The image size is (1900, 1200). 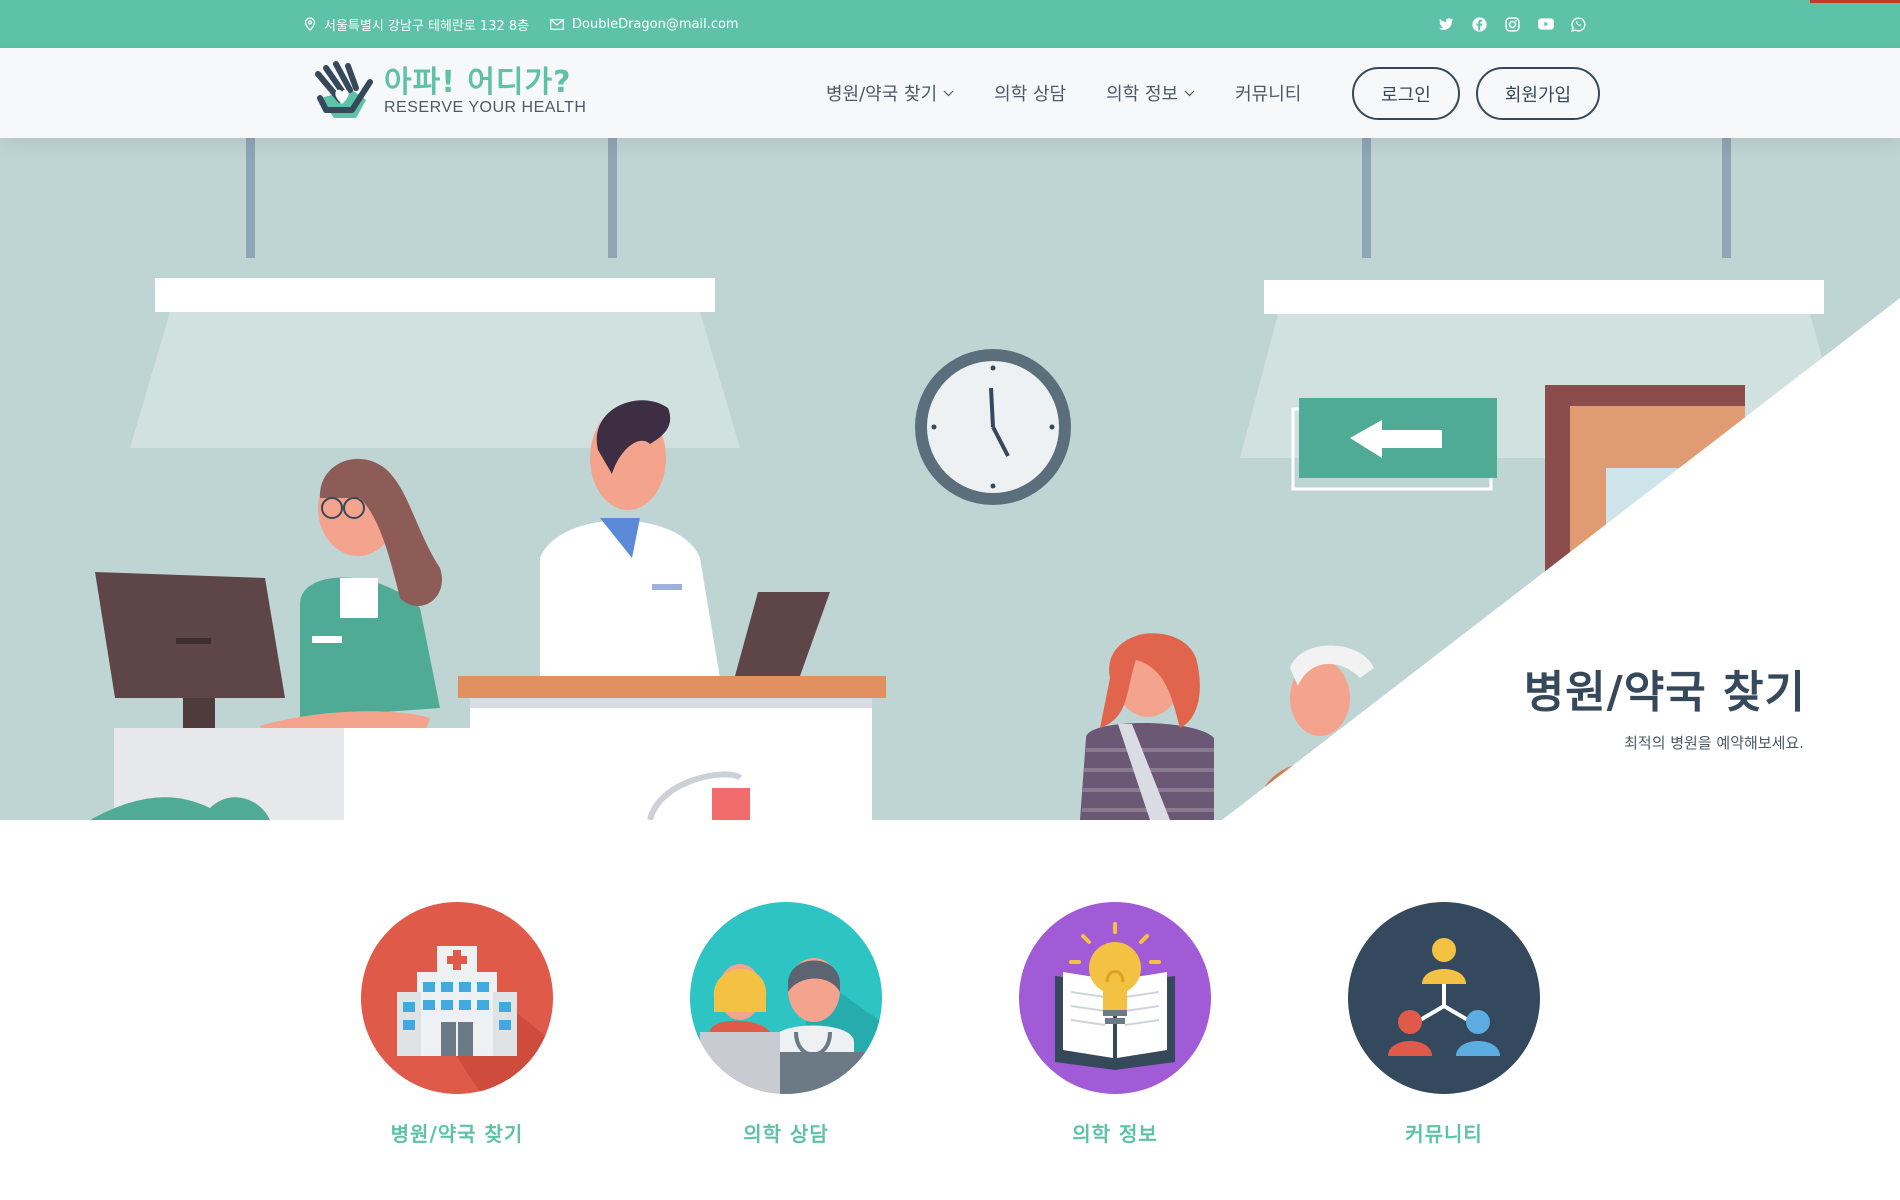 I want to click on logo-title: 아파! 어디가?, so click(x=478, y=82).